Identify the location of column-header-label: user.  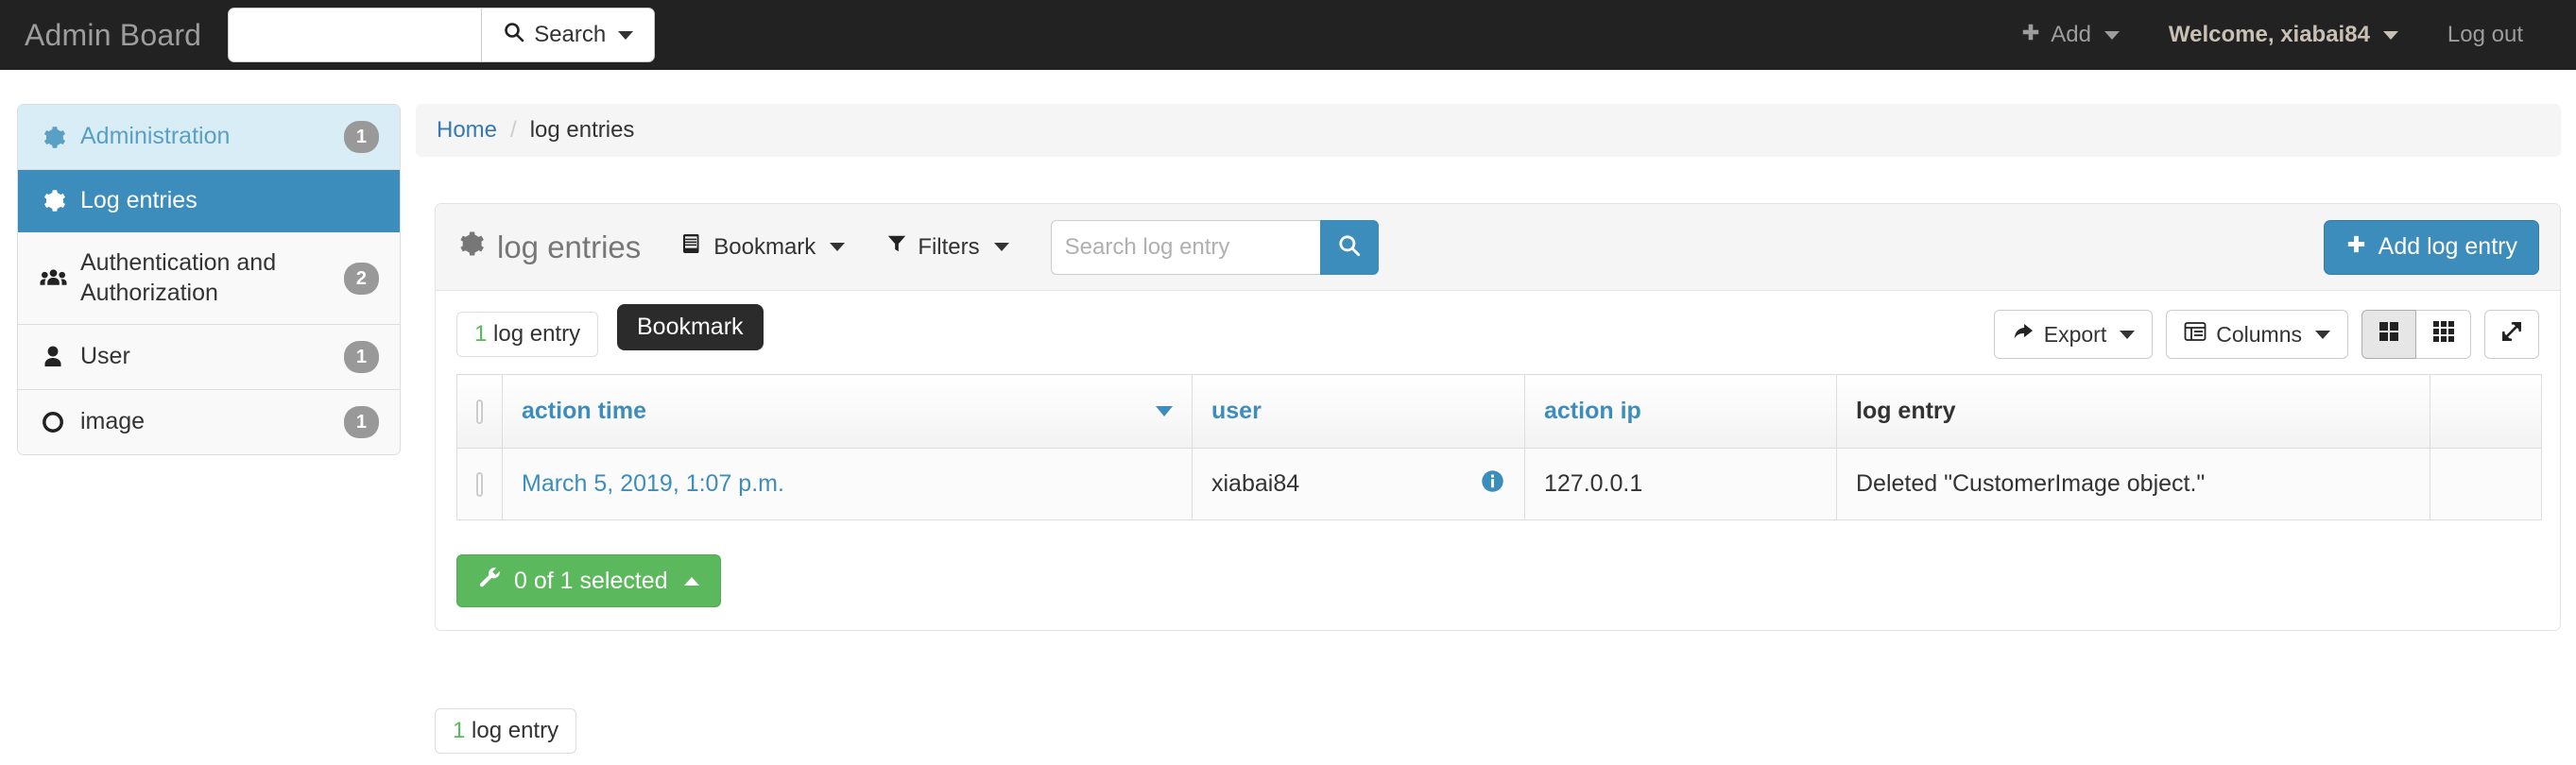
(1236, 411).